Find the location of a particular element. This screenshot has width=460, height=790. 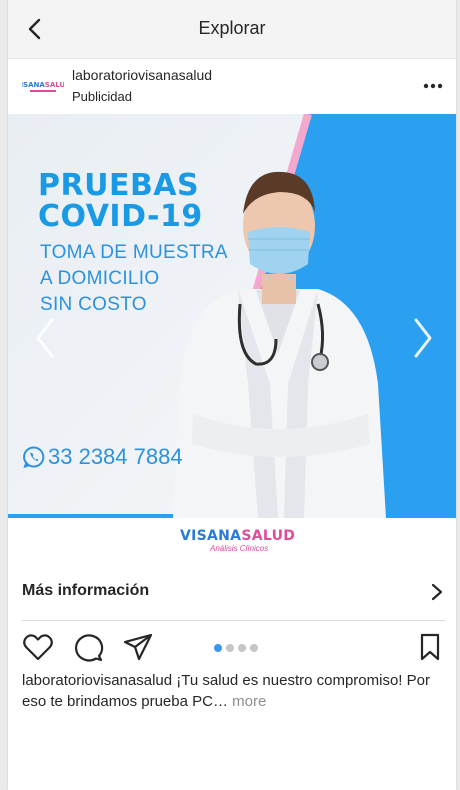

caption-more-link: more is located at coordinates (249, 701).